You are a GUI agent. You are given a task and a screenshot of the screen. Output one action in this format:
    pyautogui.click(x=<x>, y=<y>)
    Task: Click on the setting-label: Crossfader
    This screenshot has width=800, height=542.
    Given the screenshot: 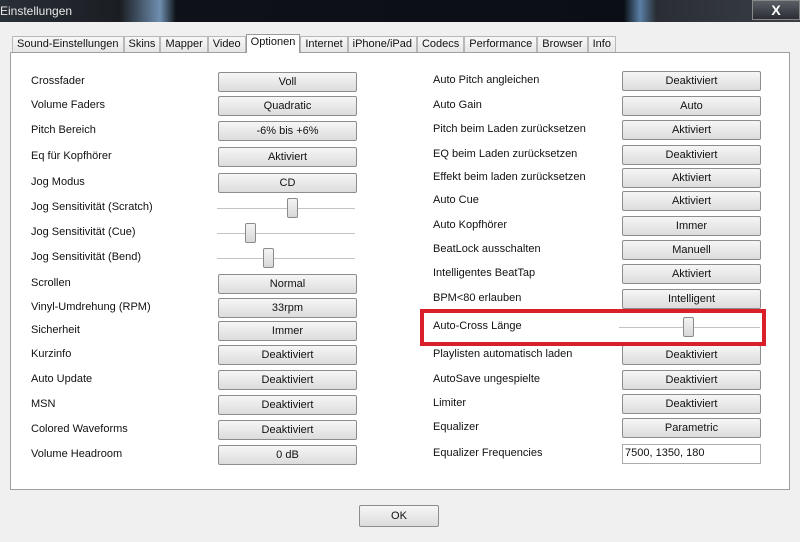 What is the action you would take?
    pyautogui.click(x=58, y=81)
    